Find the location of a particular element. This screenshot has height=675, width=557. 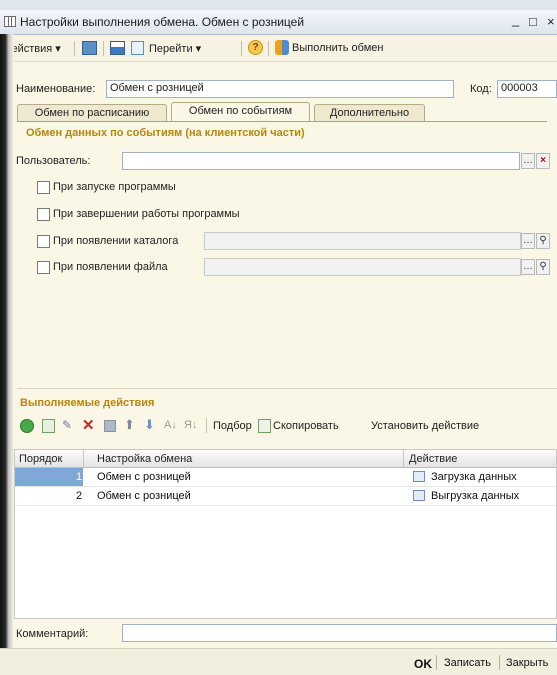

edit-row-icon: ✎ is located at coordinates (68, 425).